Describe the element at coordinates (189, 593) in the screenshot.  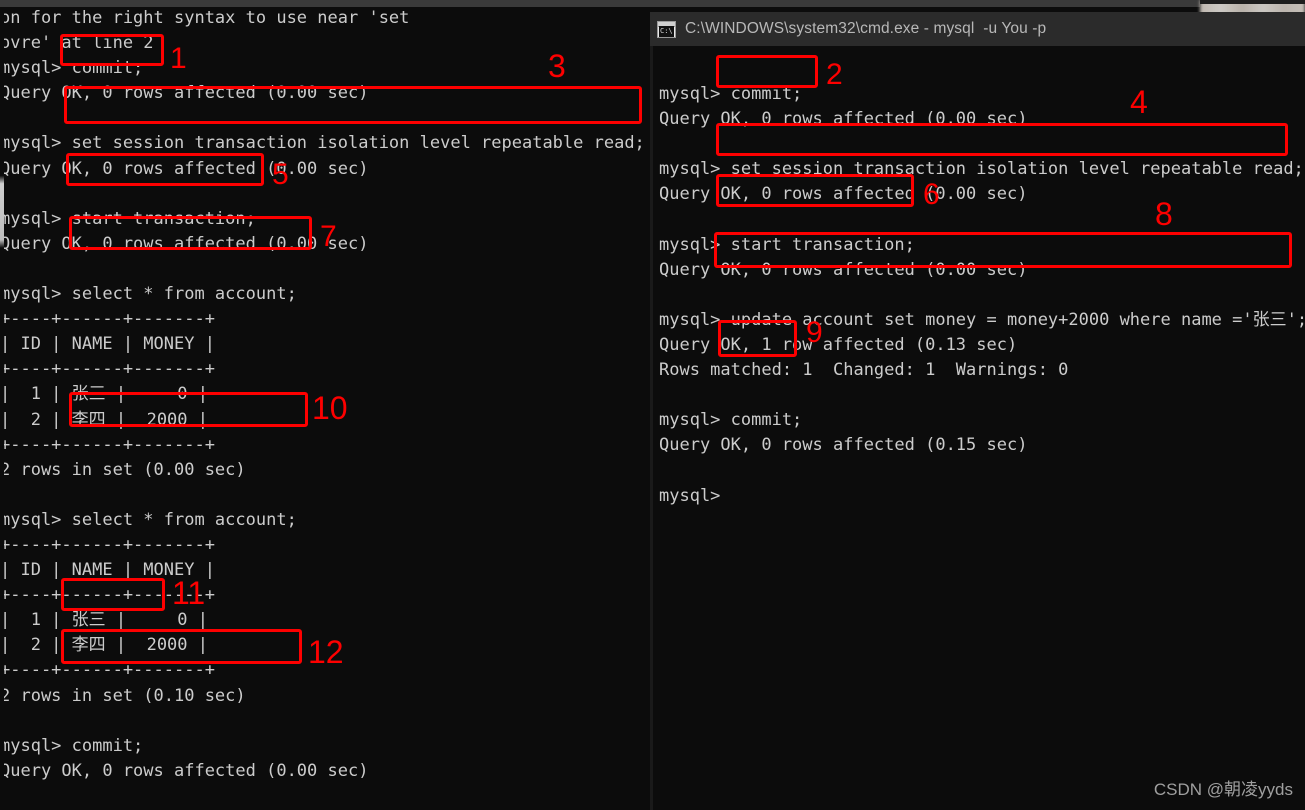
I see `annotation-number-11: 11` at that location.